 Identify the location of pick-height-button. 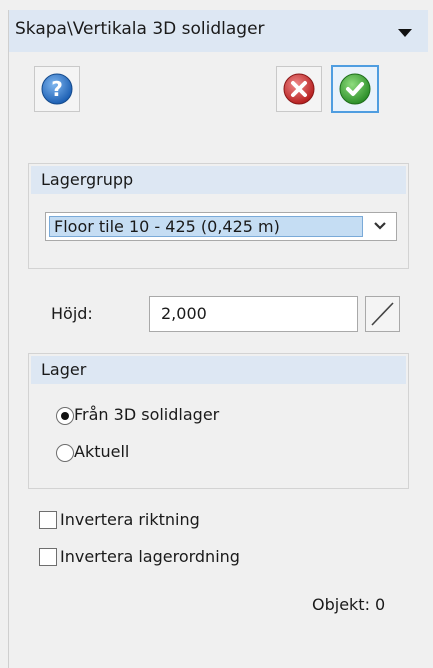
(382, 314).